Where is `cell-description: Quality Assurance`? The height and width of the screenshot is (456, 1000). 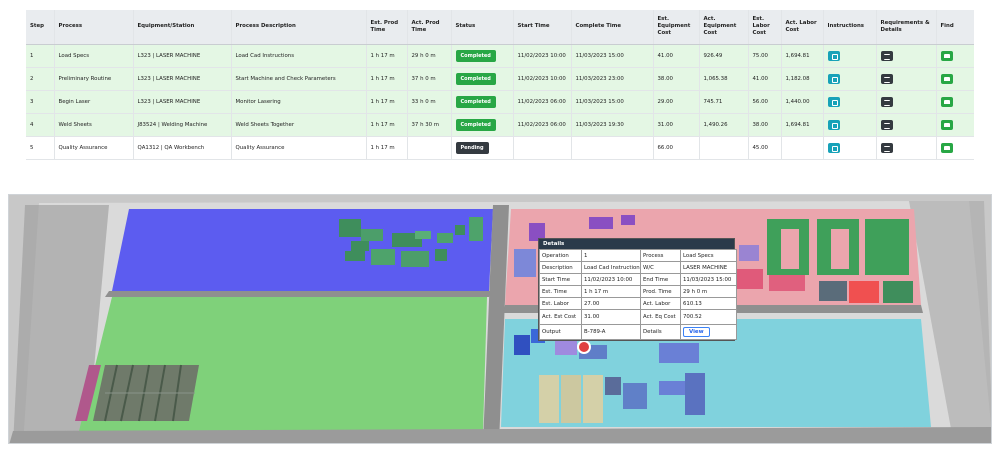
cell-description: Quality Assurance is located at coordinates (298, 148).